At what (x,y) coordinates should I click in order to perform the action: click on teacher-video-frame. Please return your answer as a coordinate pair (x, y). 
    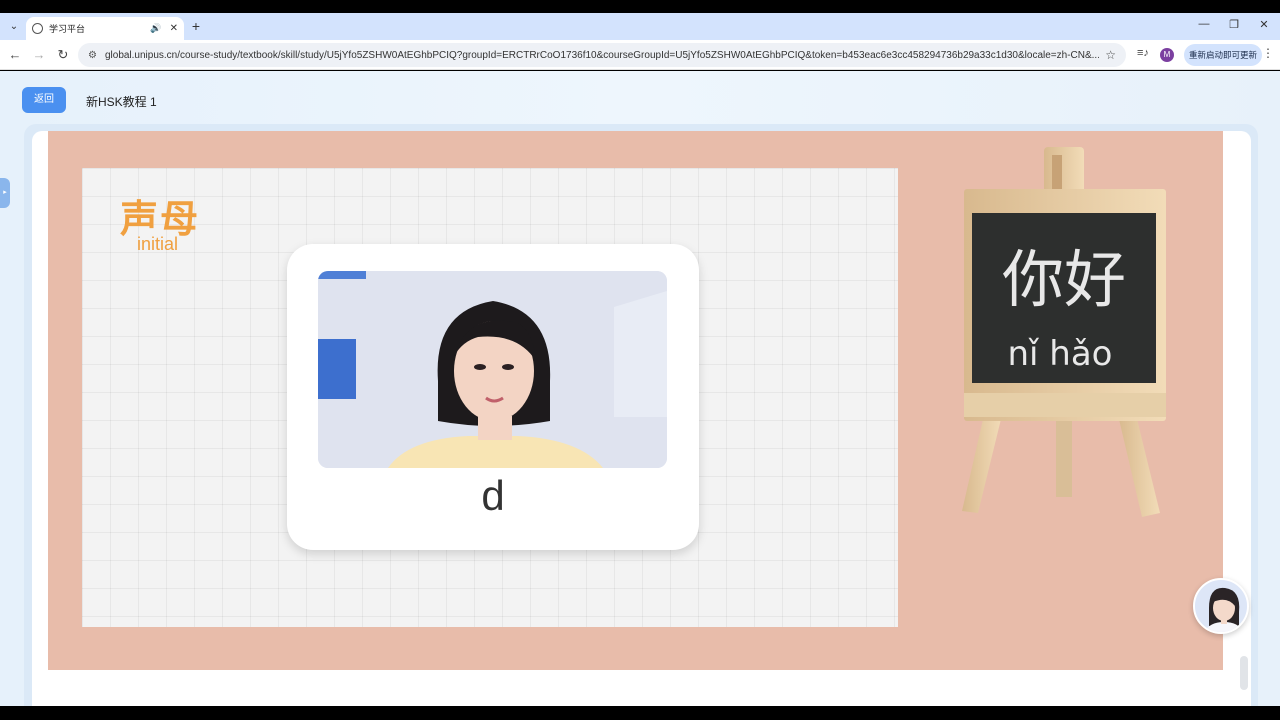
    Looking at the image, I should click on (492, 369).